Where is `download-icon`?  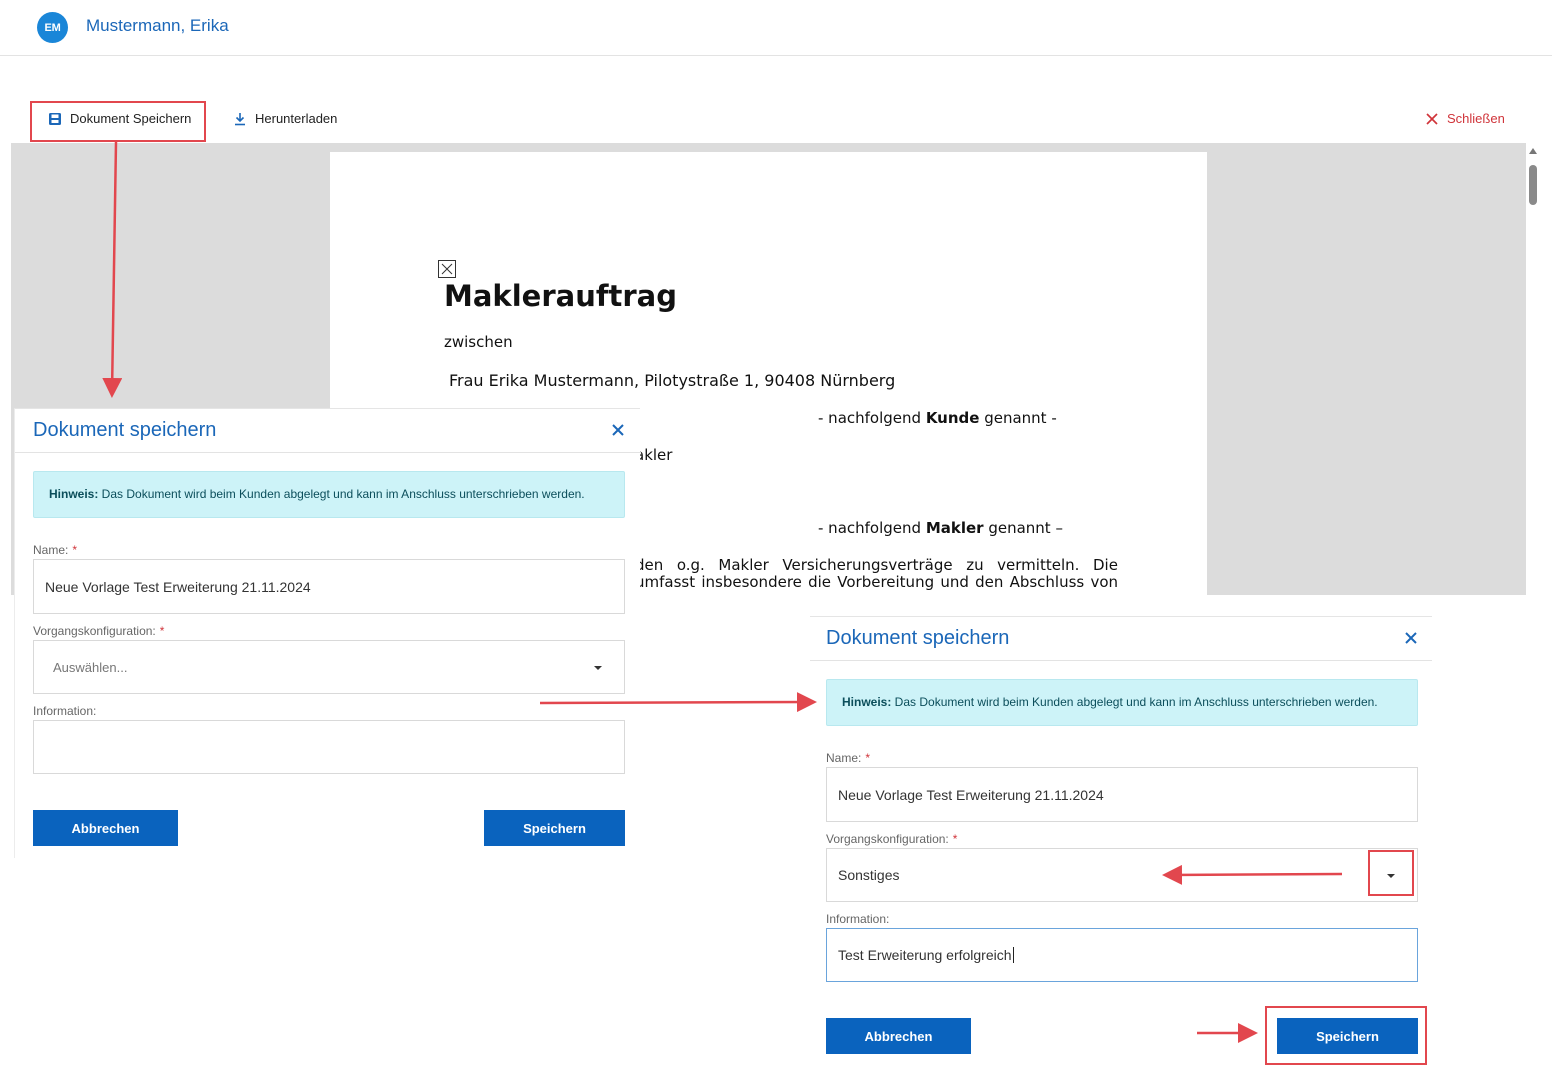
download-icon is located at coordinates (240, 118).